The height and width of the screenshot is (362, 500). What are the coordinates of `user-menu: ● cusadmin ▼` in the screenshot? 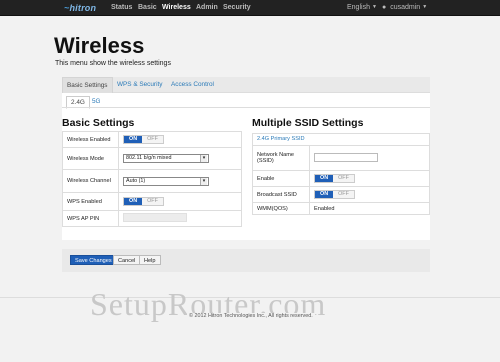 It's located at (404, 7).